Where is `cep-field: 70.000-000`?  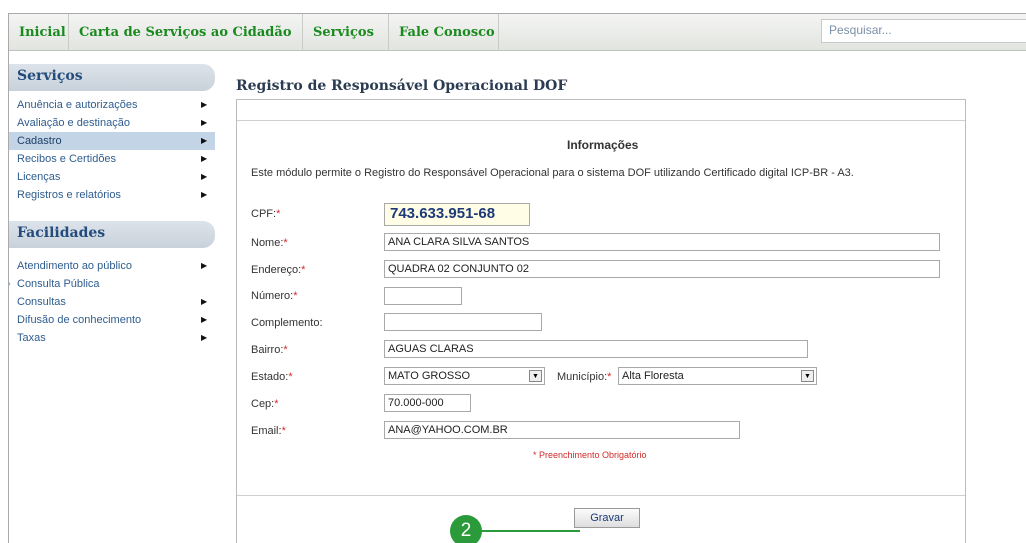
cep-field: 70.000-000 is located at coordinates (427, 403).